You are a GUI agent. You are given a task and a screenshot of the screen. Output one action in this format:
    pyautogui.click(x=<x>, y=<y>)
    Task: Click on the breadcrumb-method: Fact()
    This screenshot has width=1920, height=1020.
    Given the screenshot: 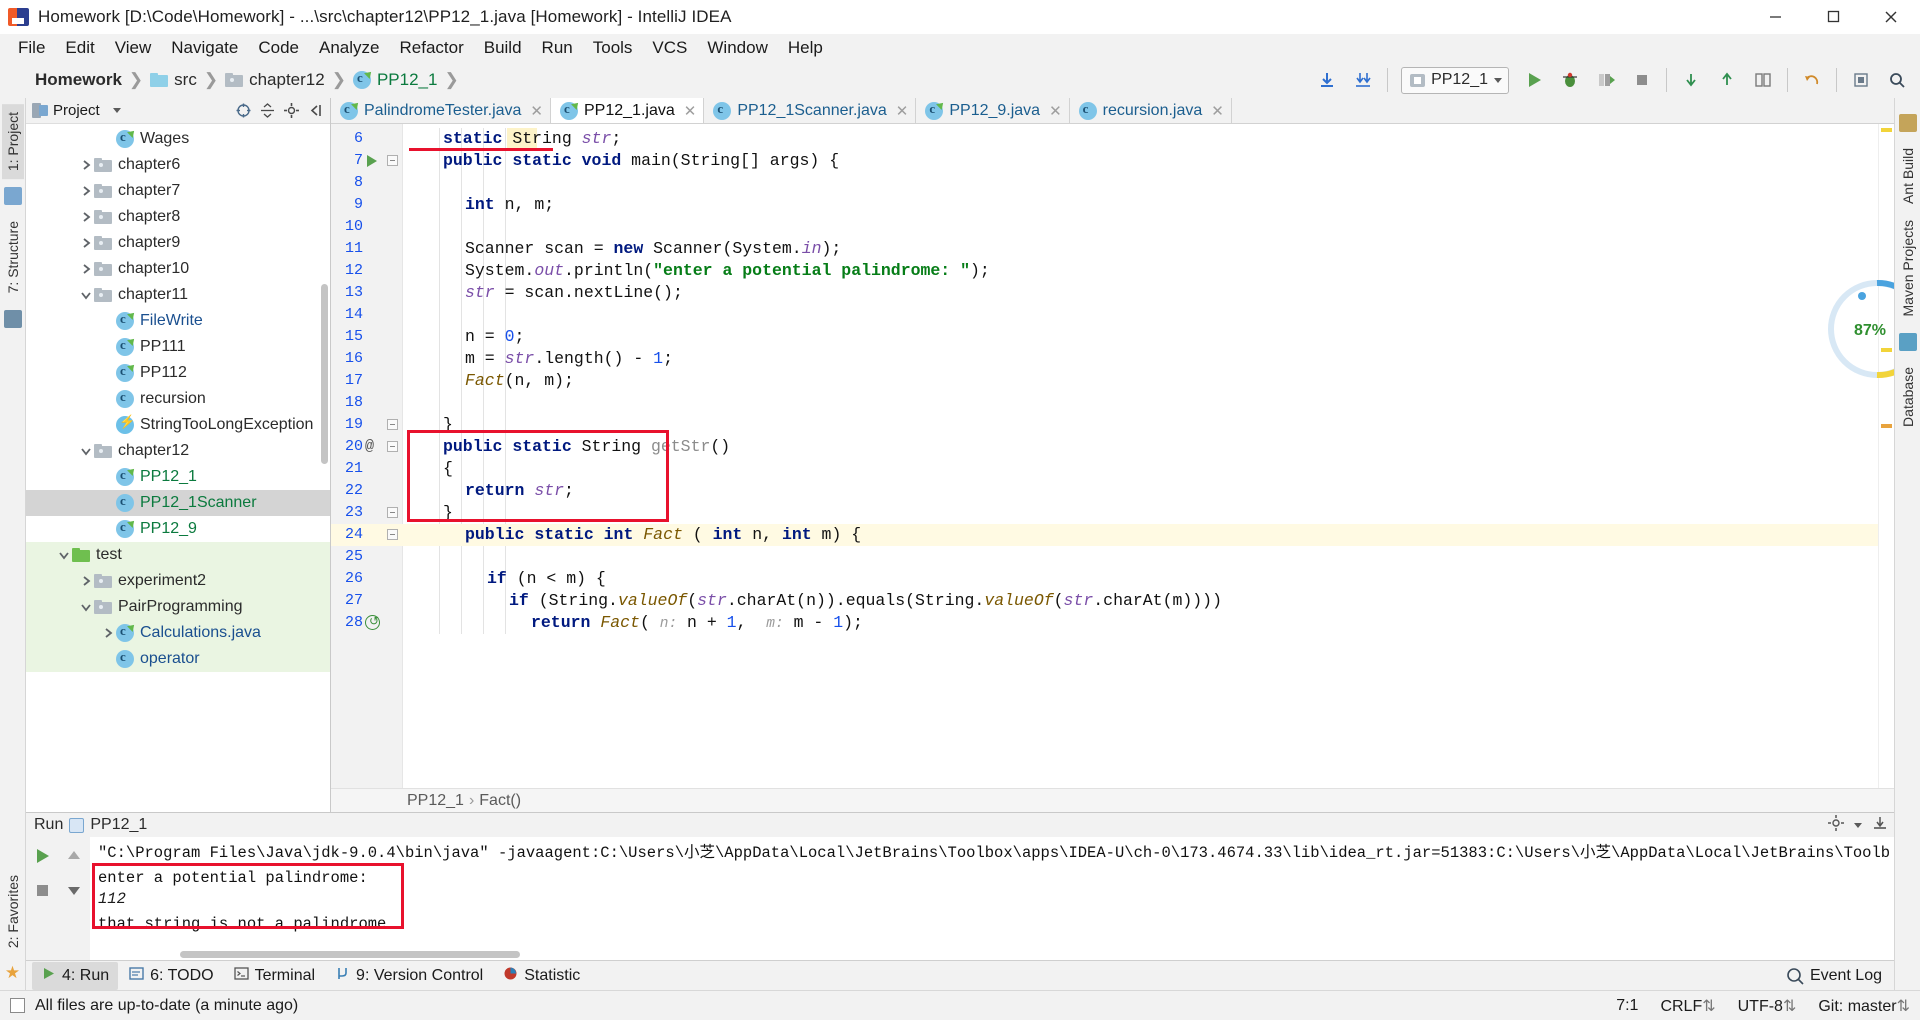 What is the action you would take?
    pyautogui.click(x=500, y=801)
    